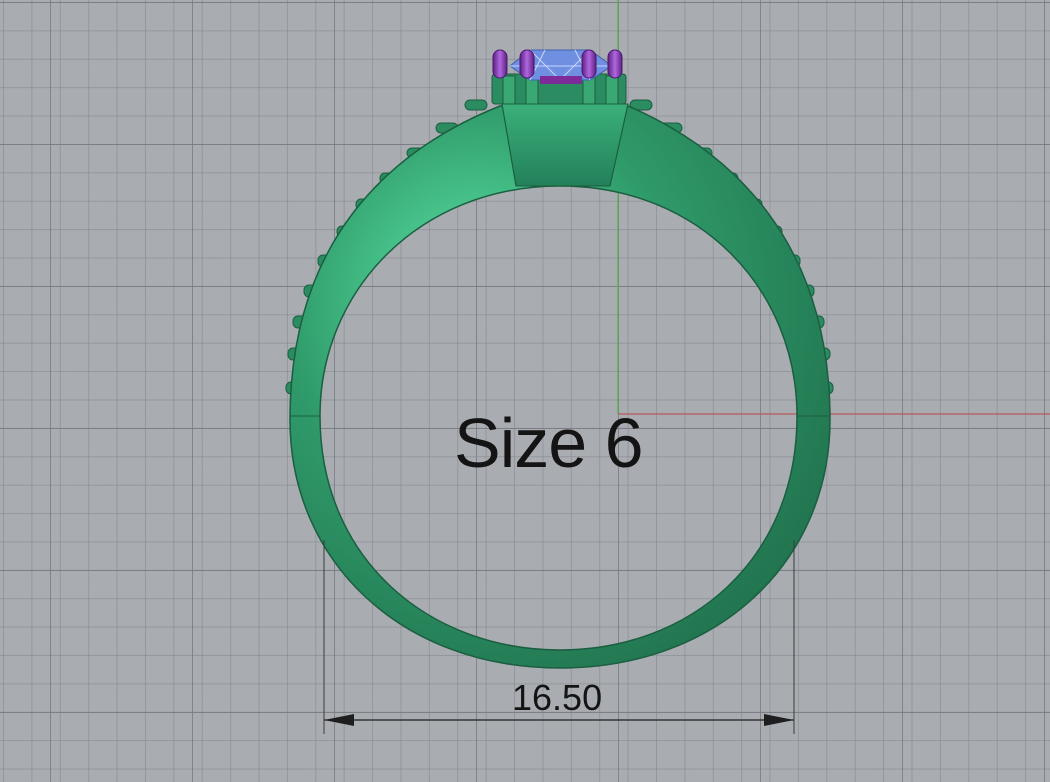 The width and height of the screenshot is (1050, 782). I want to click on gem-culet, so click(561, 80).